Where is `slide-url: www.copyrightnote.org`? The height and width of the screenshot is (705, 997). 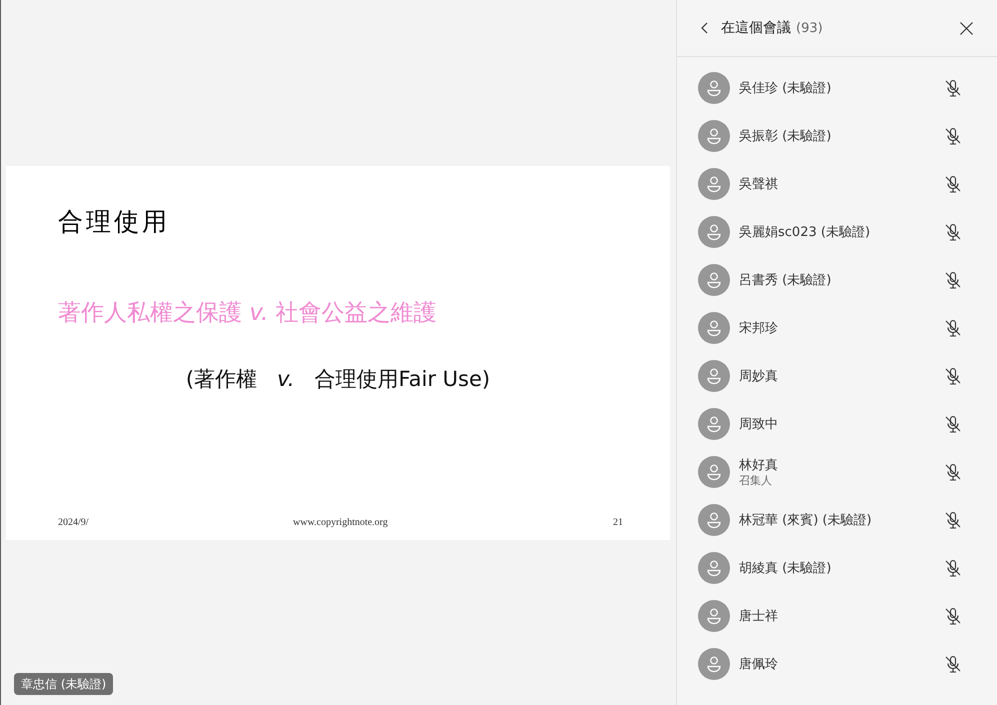
slide-url: www.copyrightnote.org is located at coordinates (341, 522).